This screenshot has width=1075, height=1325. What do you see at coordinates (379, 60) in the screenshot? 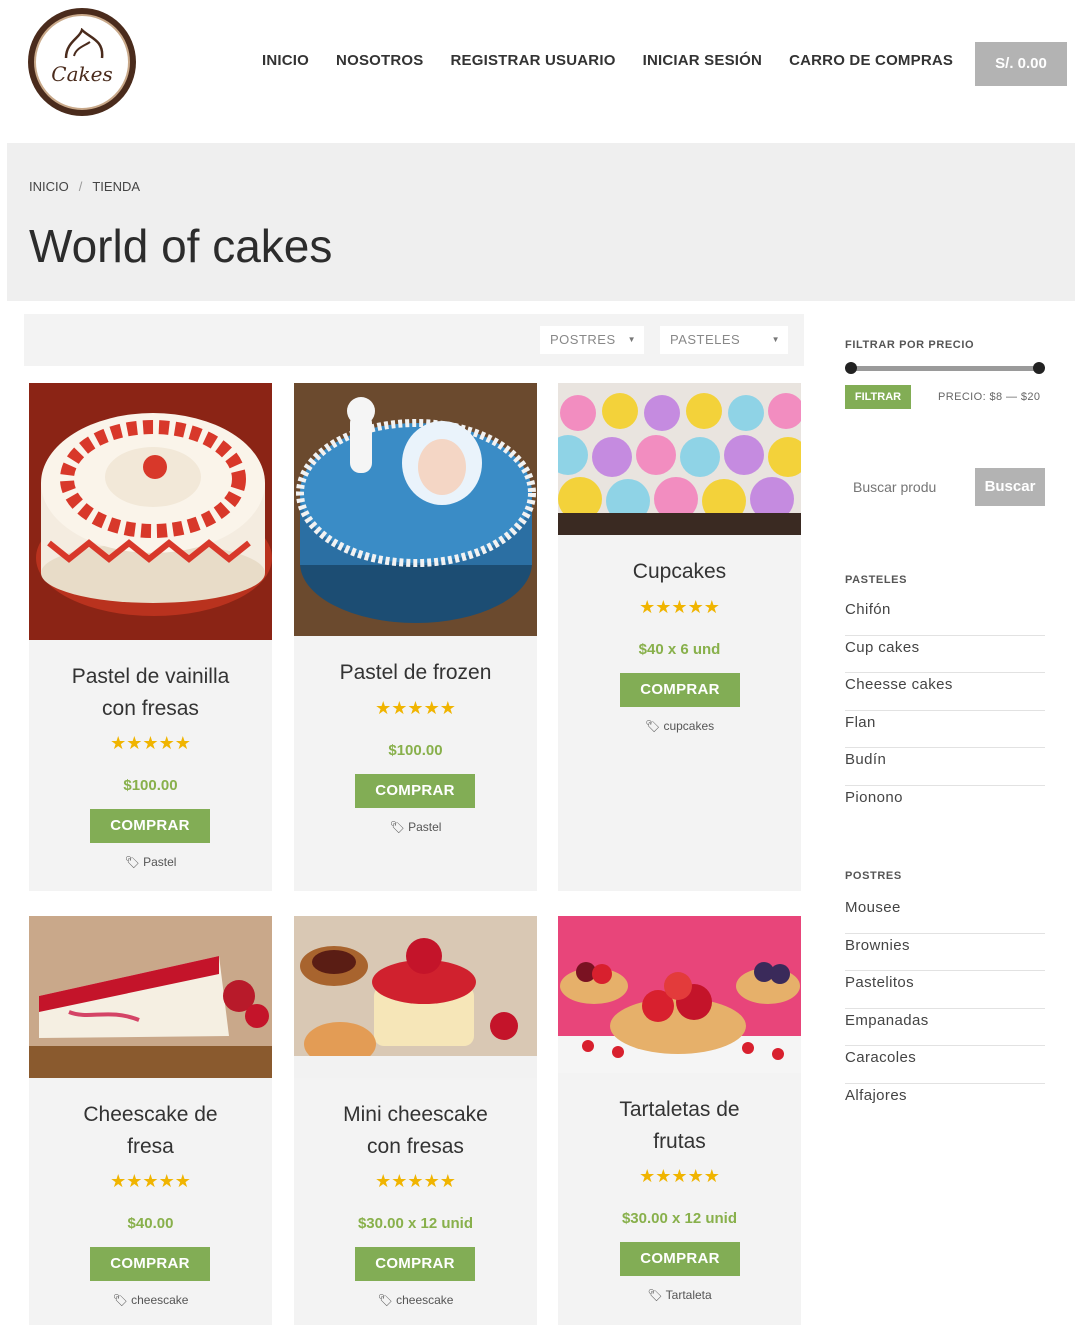
I see `nav-nosotros: NOSOTROS` at bounding box center [379, 60].